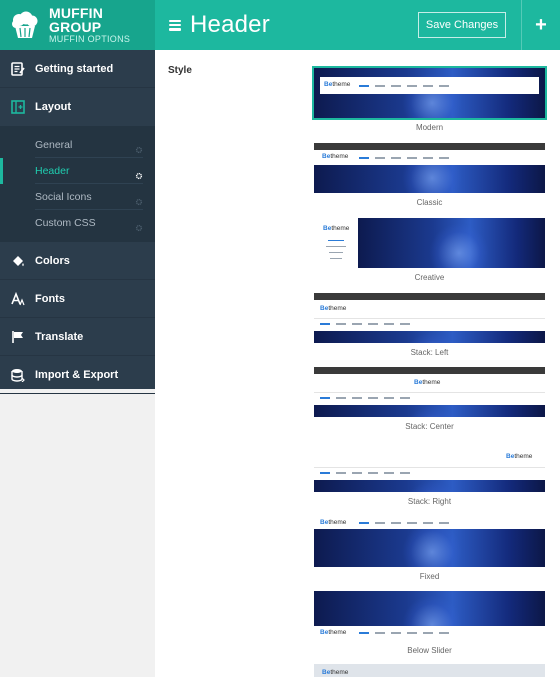 This screenshot has height=677, width=560. What do you see at coordinates (54, 144) in the screenshot?
I see `submenu-item-label: General` at bounding box center [54, 144].